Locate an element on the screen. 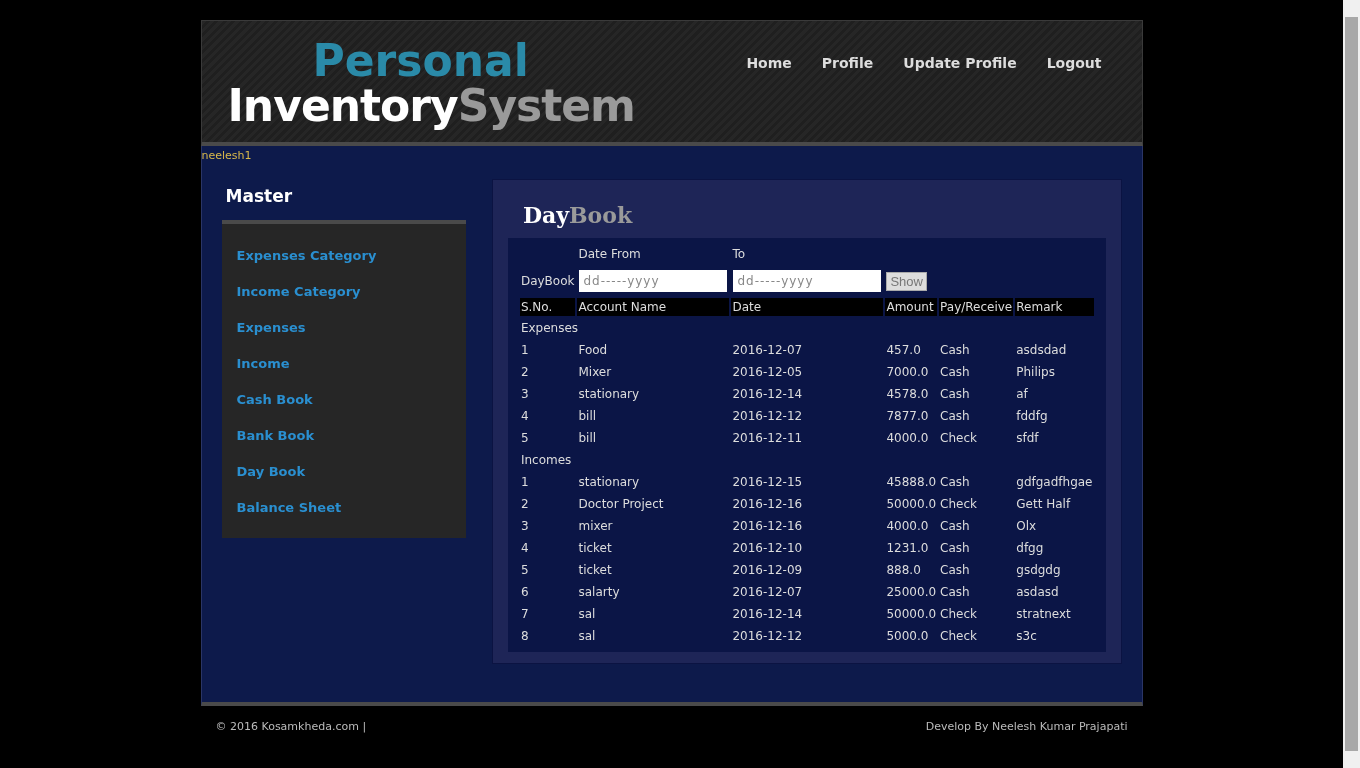 Image resolution: width=1360 pixels, height=768 pixels. table-cell-text: Gett Half is located at coordinates (1043, 504).